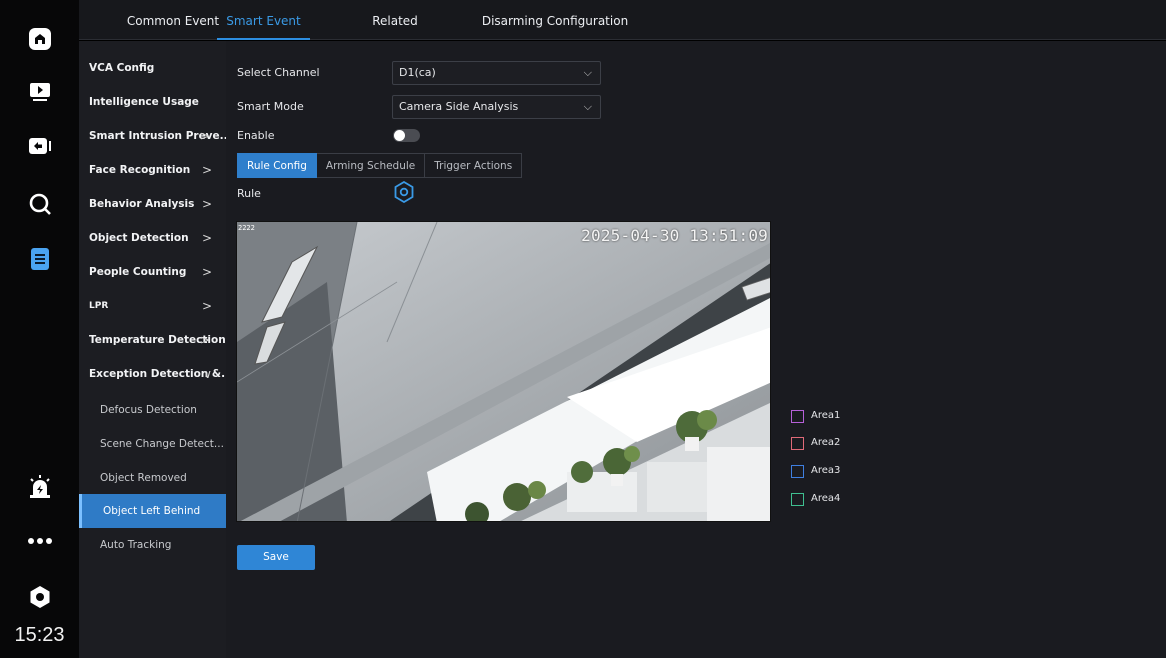  What do you see at coordinates (674, 235) in the screenshot?
I see `osd-timestamp: 2025-04-30 13:51:09` at bounding box center [674, 235].